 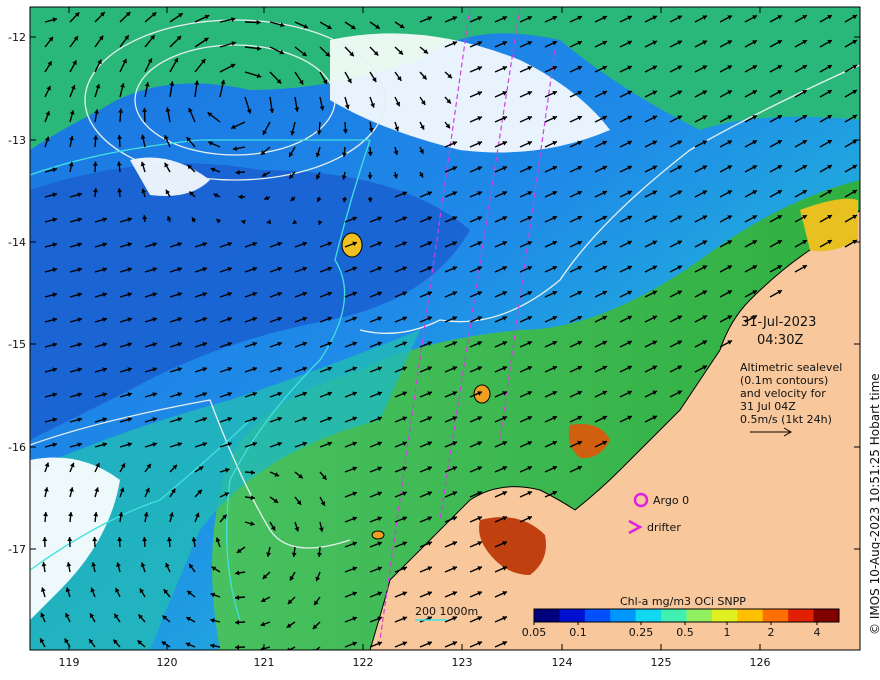 I want to click on legend-line-2: (0.1m contours), so click(x=784, y=380).